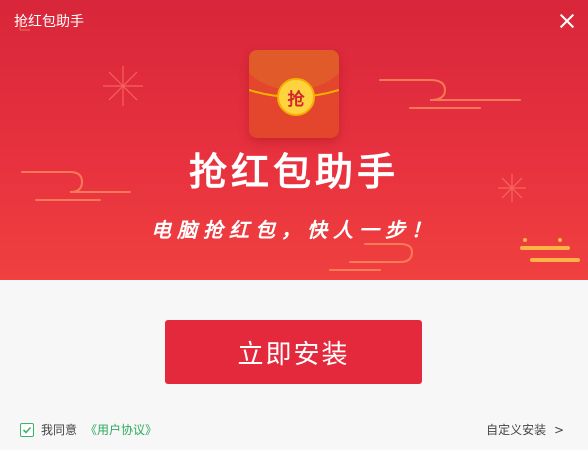 This screenshot has height=450, width=588. What do you see at coordinates (567, 21) in the screenshot?
I see `close-icon` at bounding box center [567, 21].